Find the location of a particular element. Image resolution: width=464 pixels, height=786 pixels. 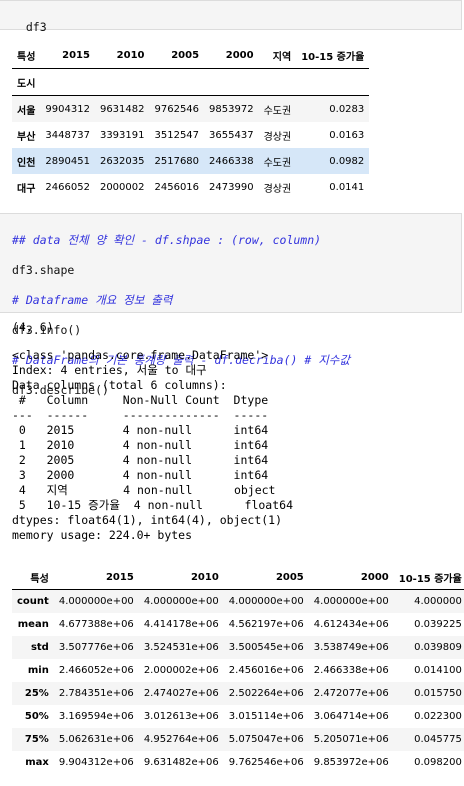

table-cell: 0.015750 is located at coordinates (438, 693).